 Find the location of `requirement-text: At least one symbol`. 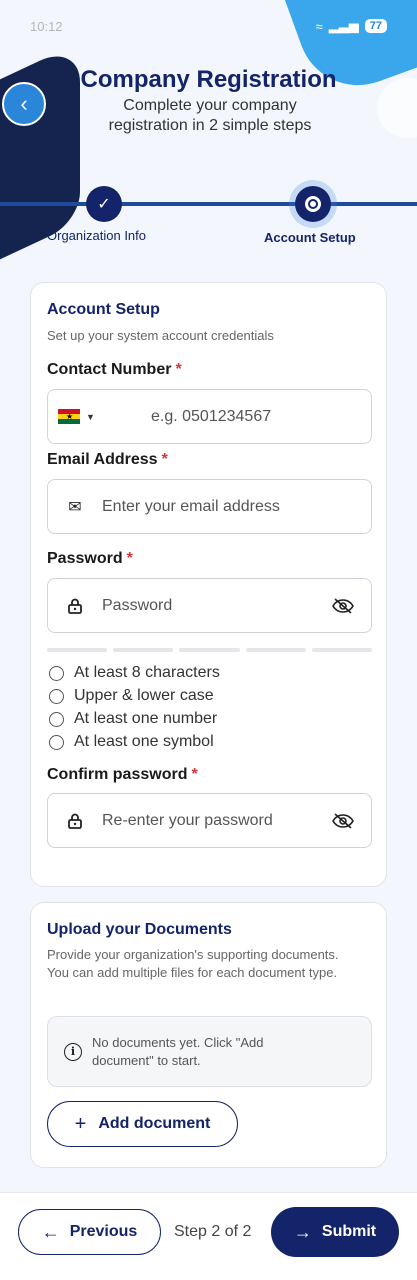

requirement-text: At least one symbol is located at coordinates (144, 741).